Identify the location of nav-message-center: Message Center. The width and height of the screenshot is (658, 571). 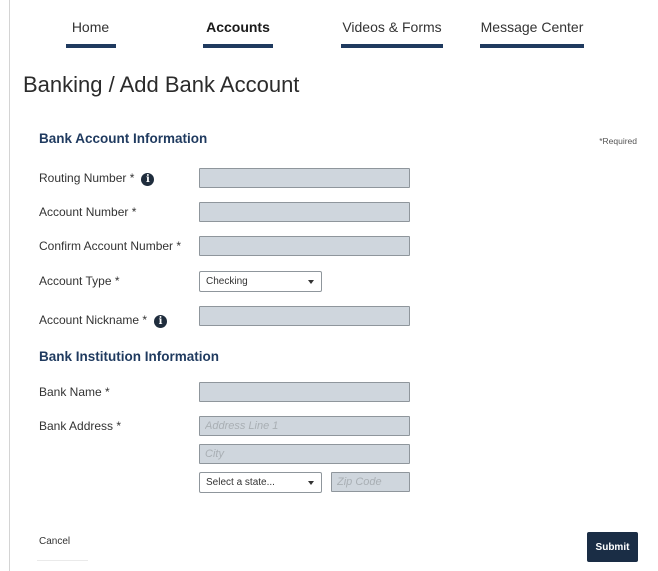
(532, 33).